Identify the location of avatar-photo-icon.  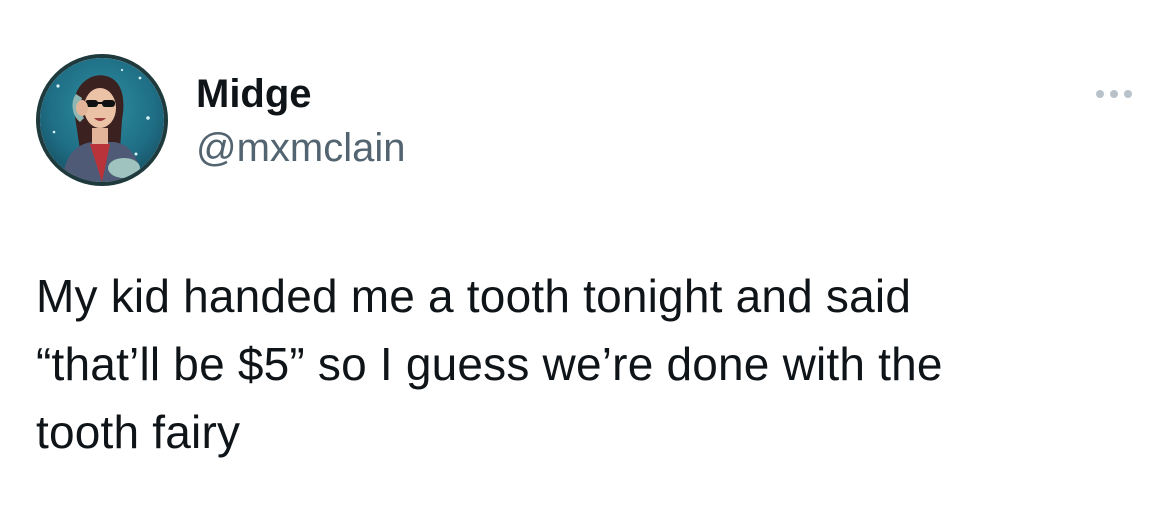
(102, 120).